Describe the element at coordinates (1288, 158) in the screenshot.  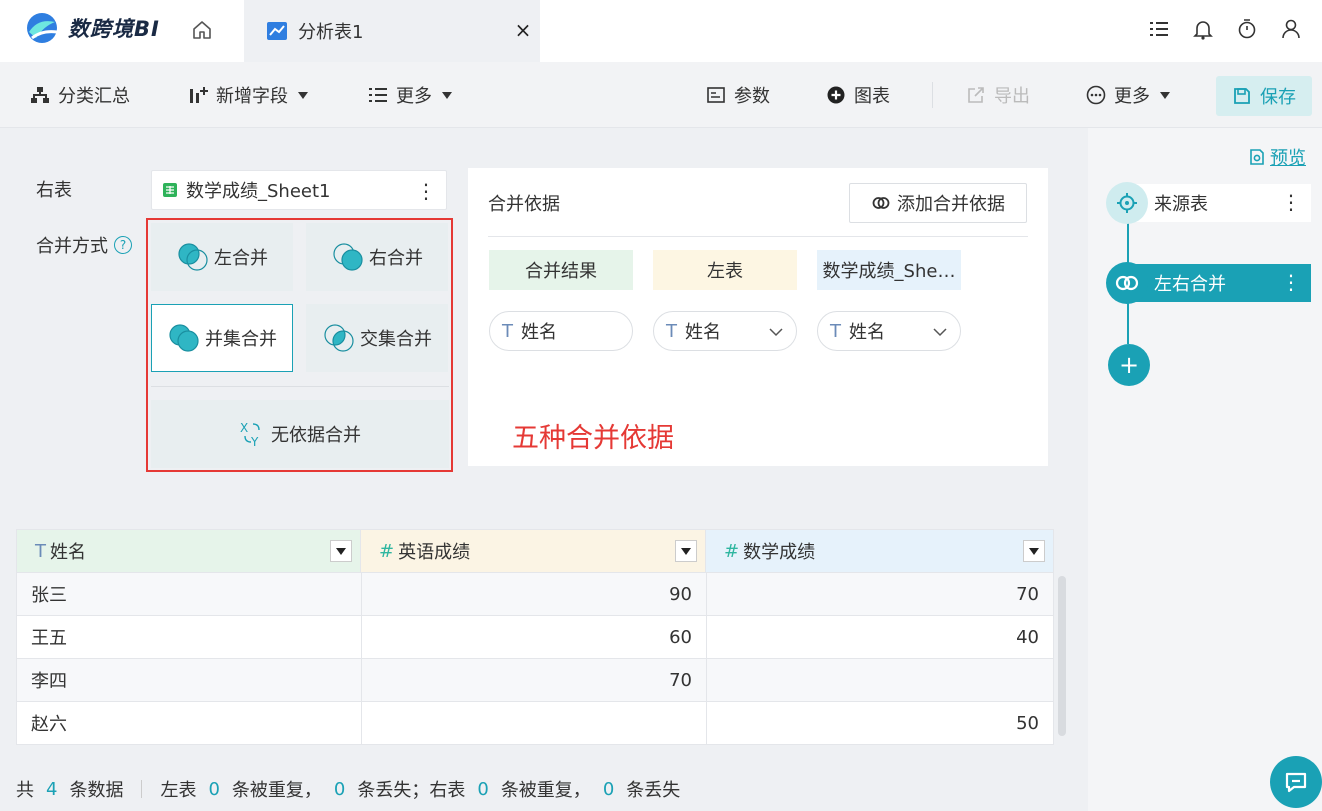
I see `preview-label: 预览` at that location.